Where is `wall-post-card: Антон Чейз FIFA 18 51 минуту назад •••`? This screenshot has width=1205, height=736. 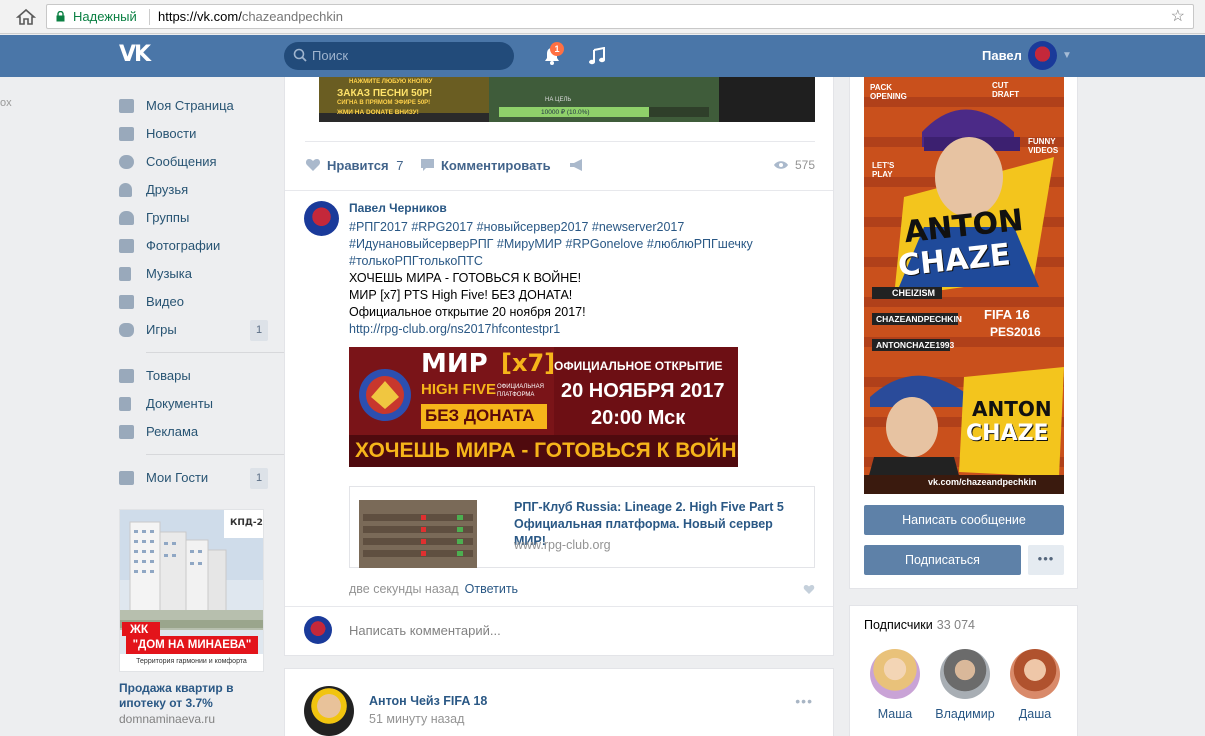
wall-post-card: Антон Чейз FIFA 18 51 минуту назад ••• is located at coordinates (559, 702).